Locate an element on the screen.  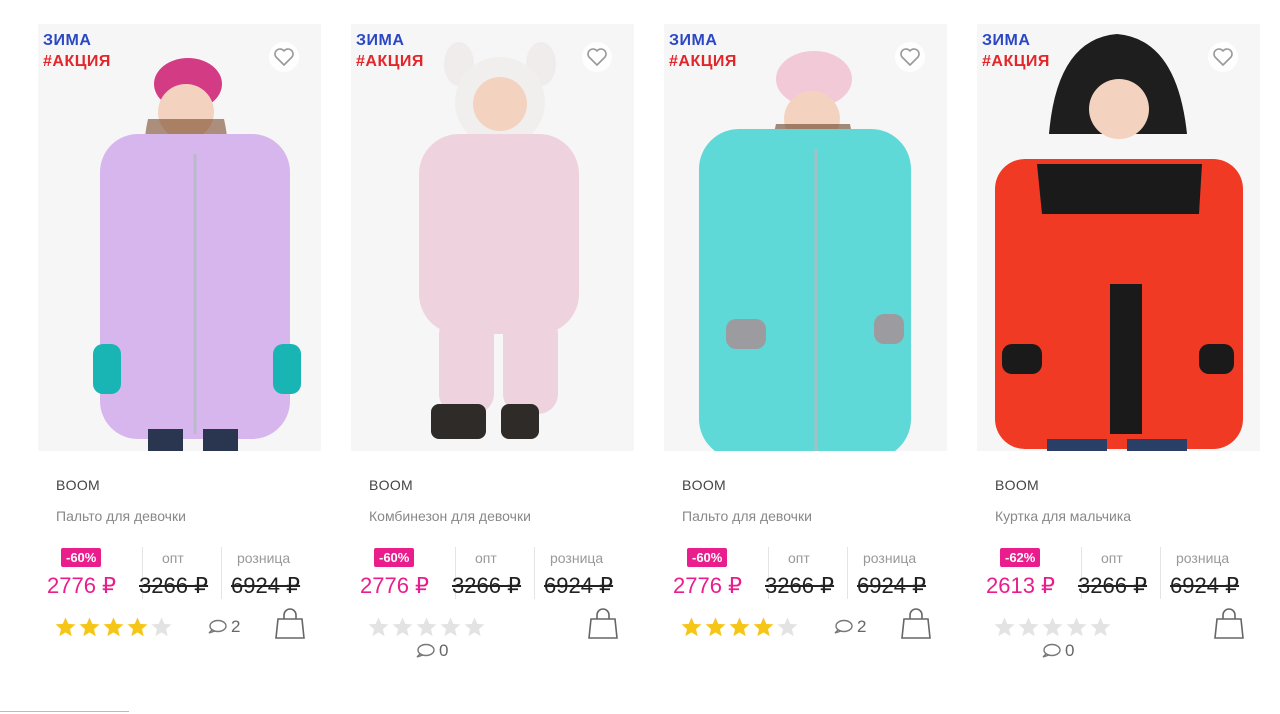
product-name: Куртка для мальчика is located at coordinates (1063, 516).